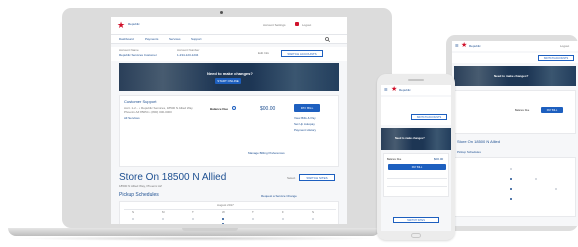 This screenshot has height=247, width=578. I want to click on service-details: Phoenix AZ 85054 • (800) 000-0000, so click(148, 112).